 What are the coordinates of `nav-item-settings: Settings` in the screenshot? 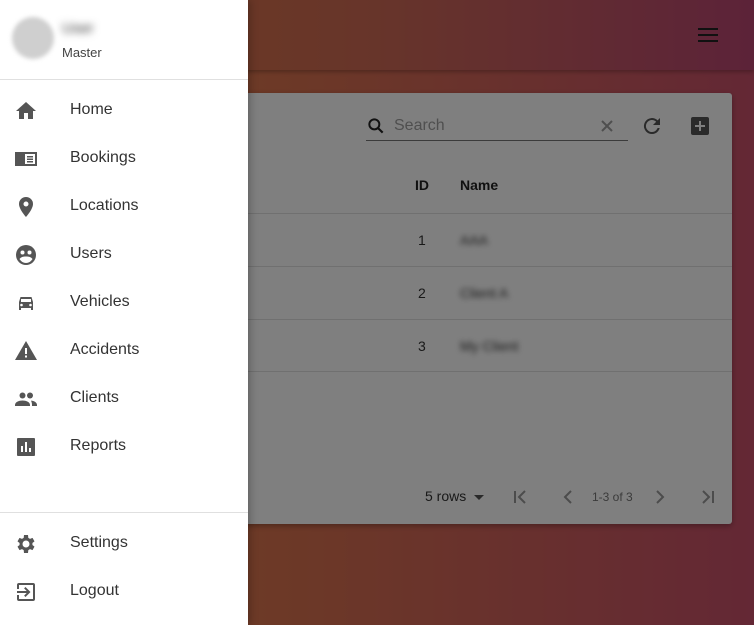 It's located at (124, 544).